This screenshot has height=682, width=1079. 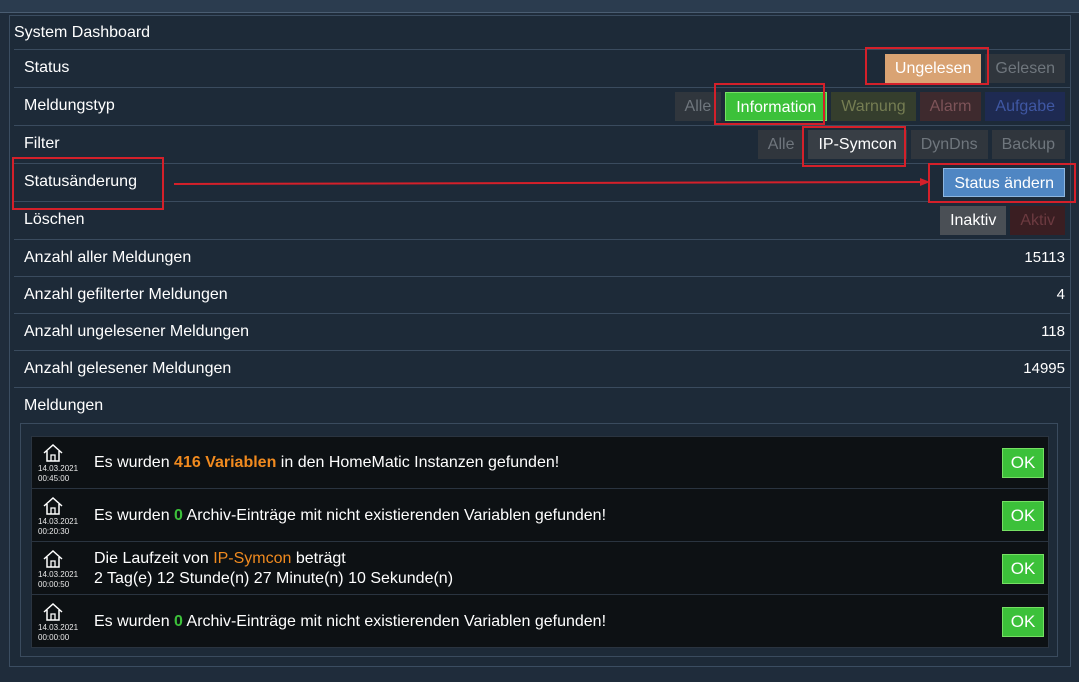 I want to click on message-timestamp: 14.03.2021 00:45:00, so click(x=62, y=474).